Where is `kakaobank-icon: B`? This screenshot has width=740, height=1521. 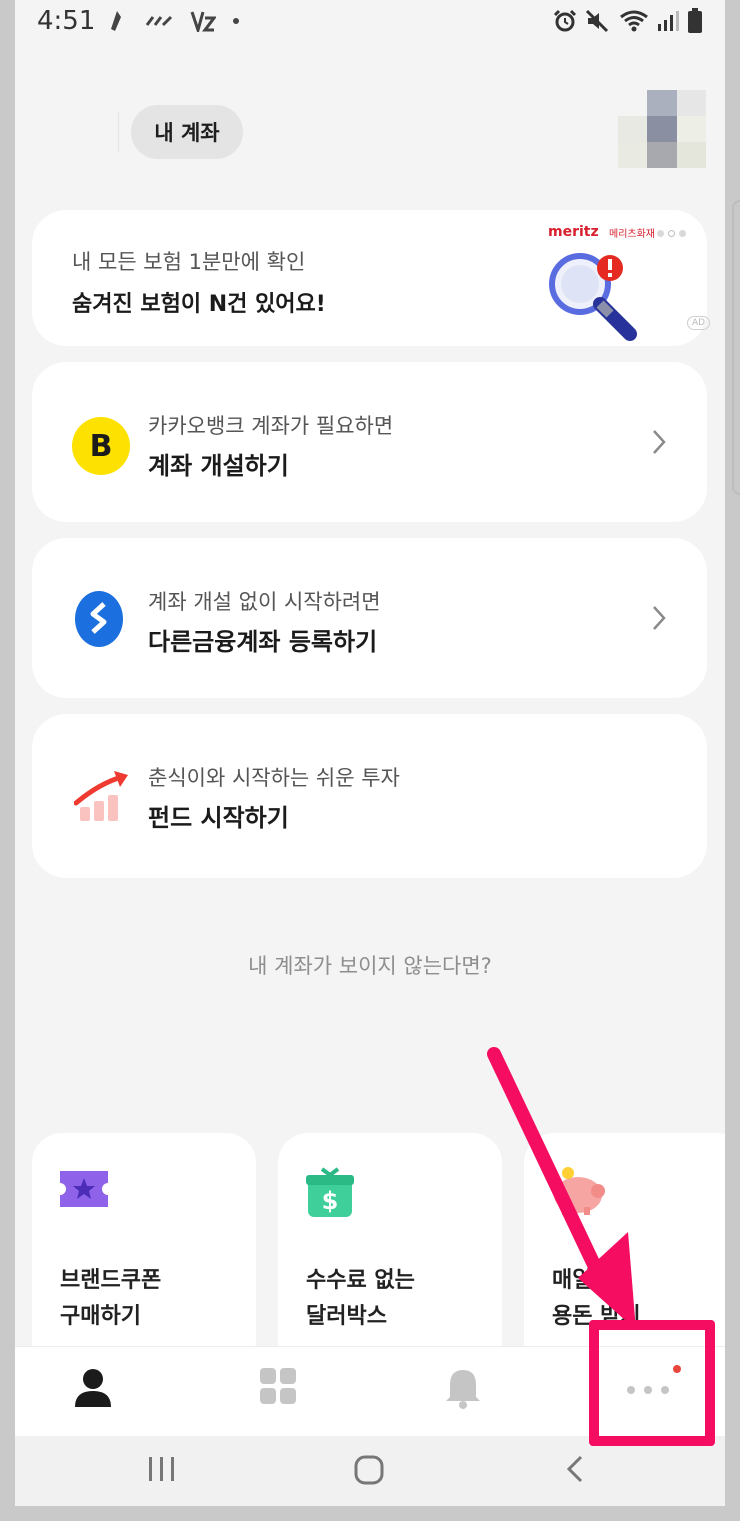
kakaobank-icon: B is located at coordinates (101, 446).